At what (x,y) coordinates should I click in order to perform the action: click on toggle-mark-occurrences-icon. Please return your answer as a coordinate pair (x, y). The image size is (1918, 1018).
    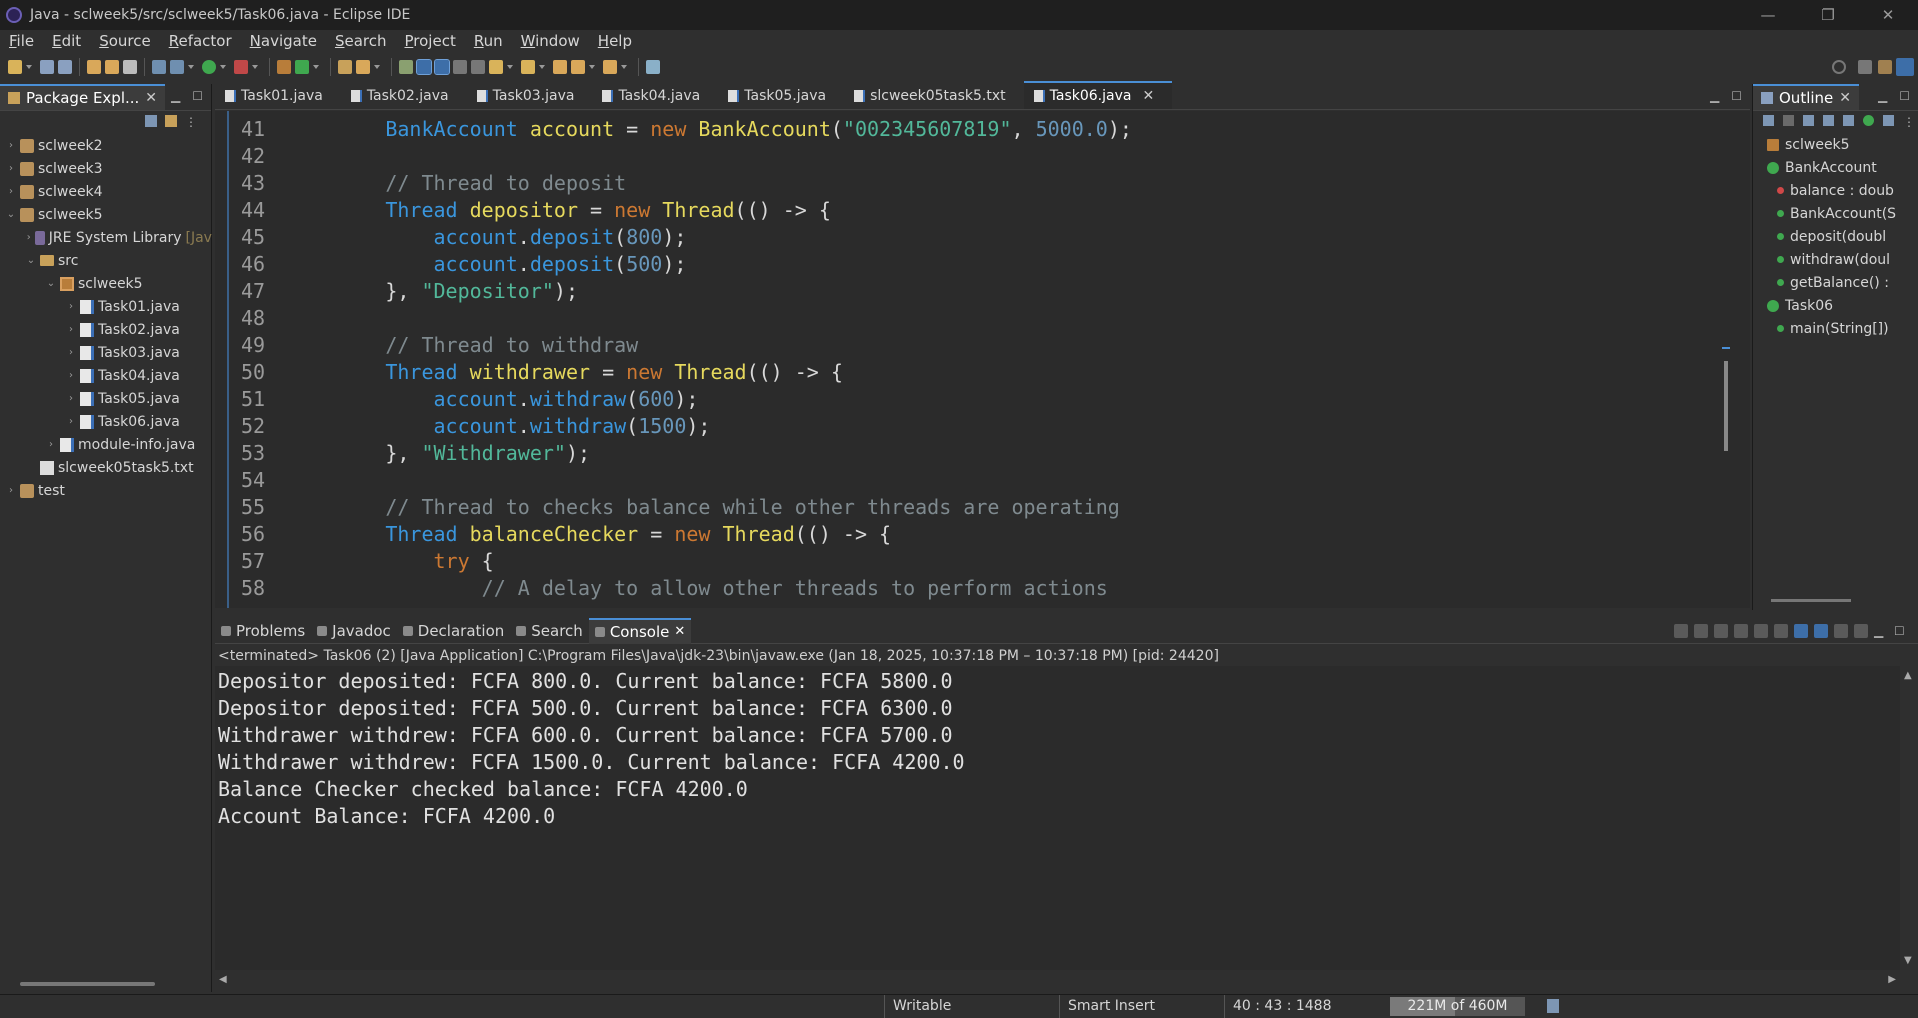
    Looking at the image, I should click on (406, 67).